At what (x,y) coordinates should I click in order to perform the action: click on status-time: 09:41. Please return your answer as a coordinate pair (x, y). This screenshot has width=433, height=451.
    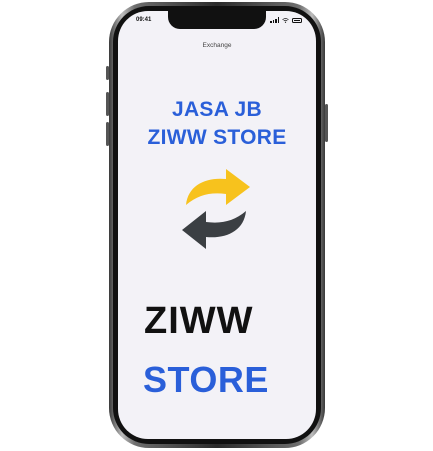
    Looking at the image, I should click on (144, 20).